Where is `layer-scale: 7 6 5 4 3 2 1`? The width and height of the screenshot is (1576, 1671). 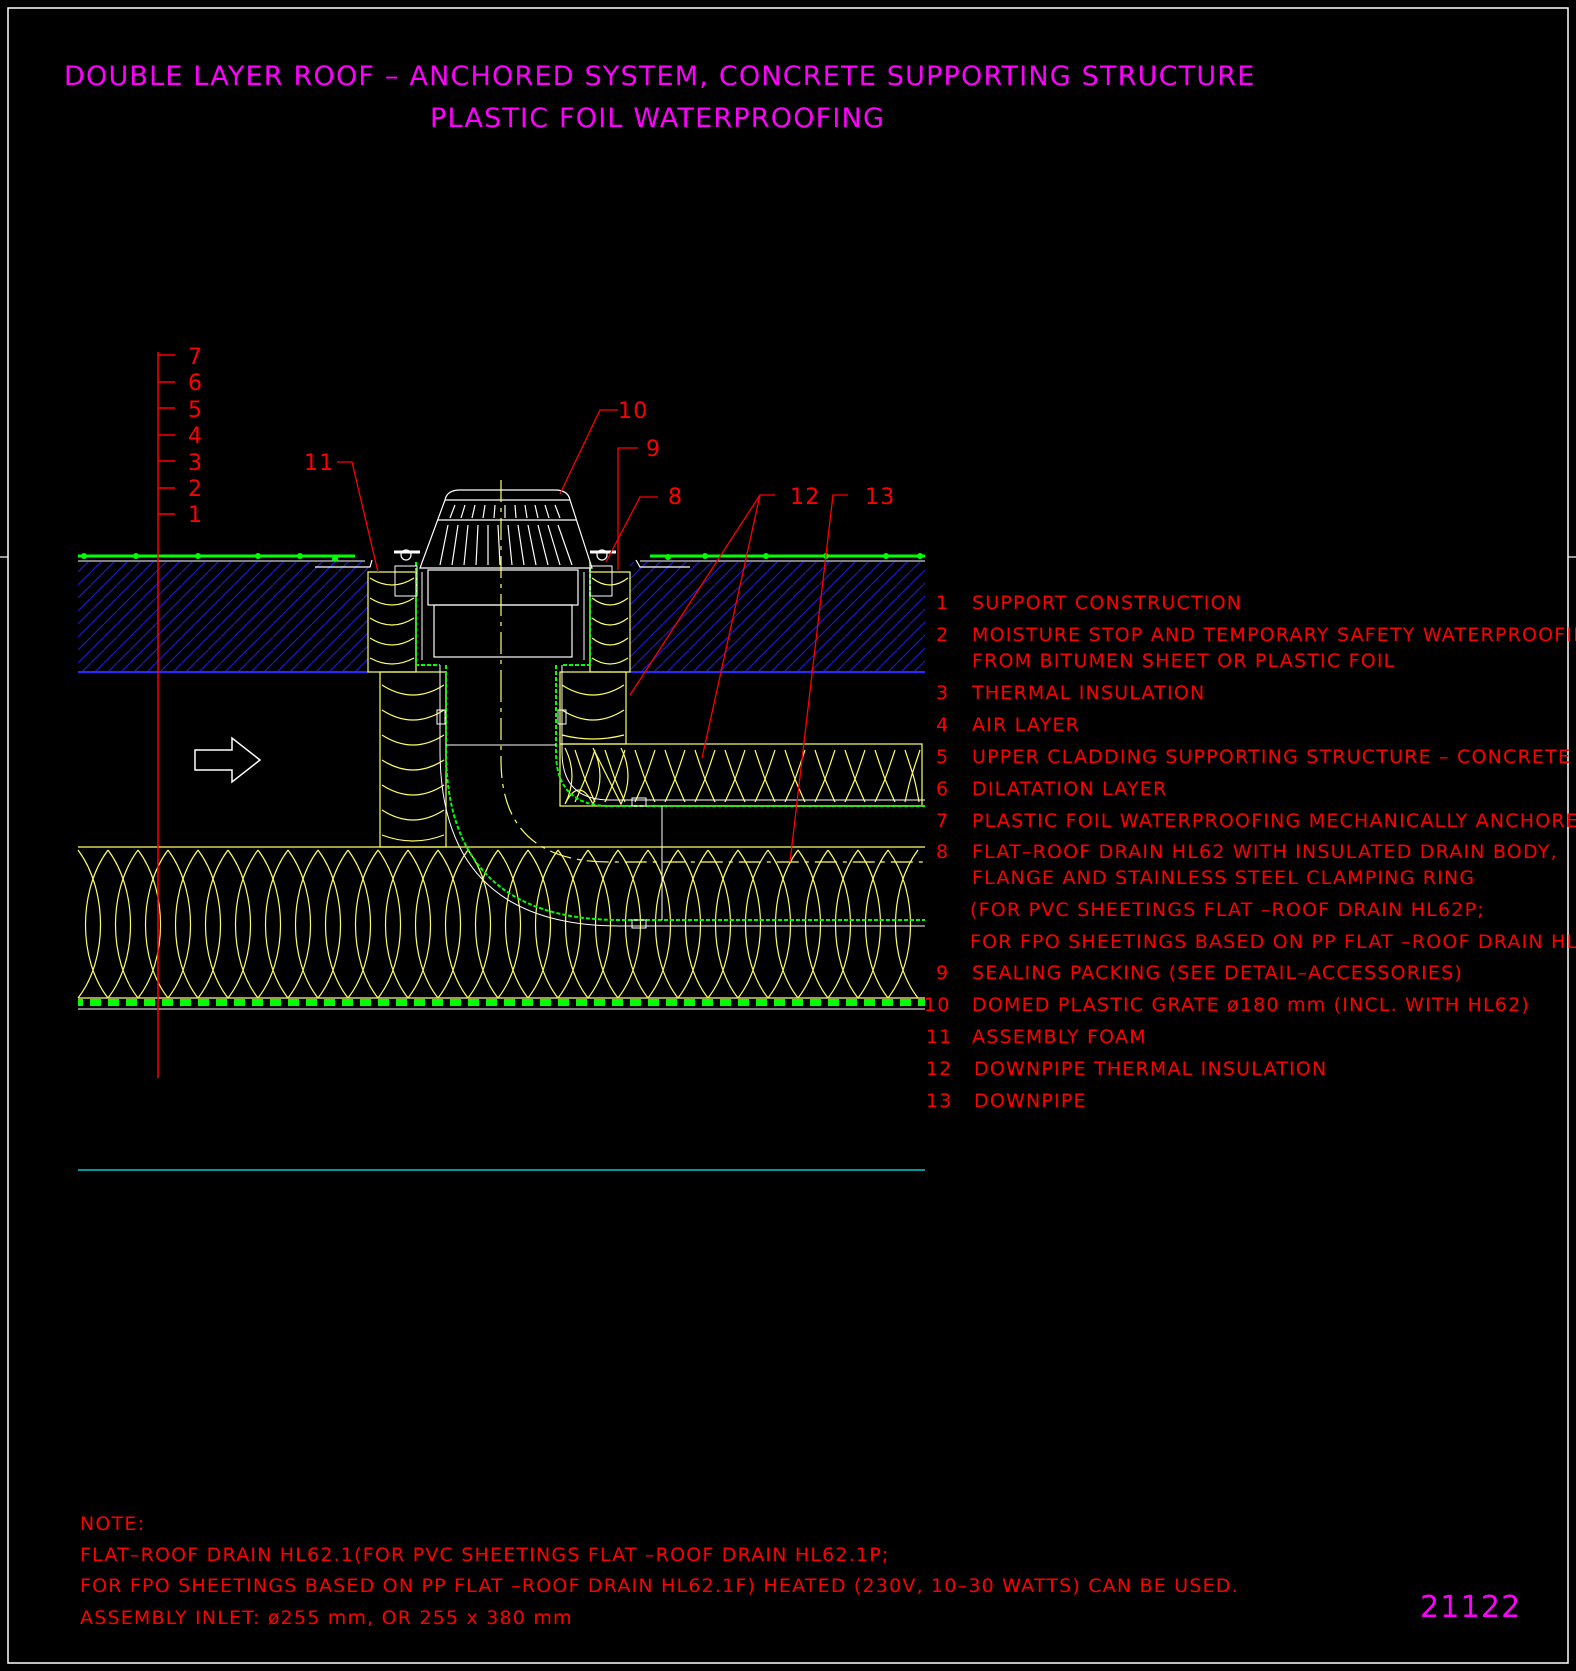
layer-scale: 7 6 5 4 3 2 1 is located at coordinates (180, 711).